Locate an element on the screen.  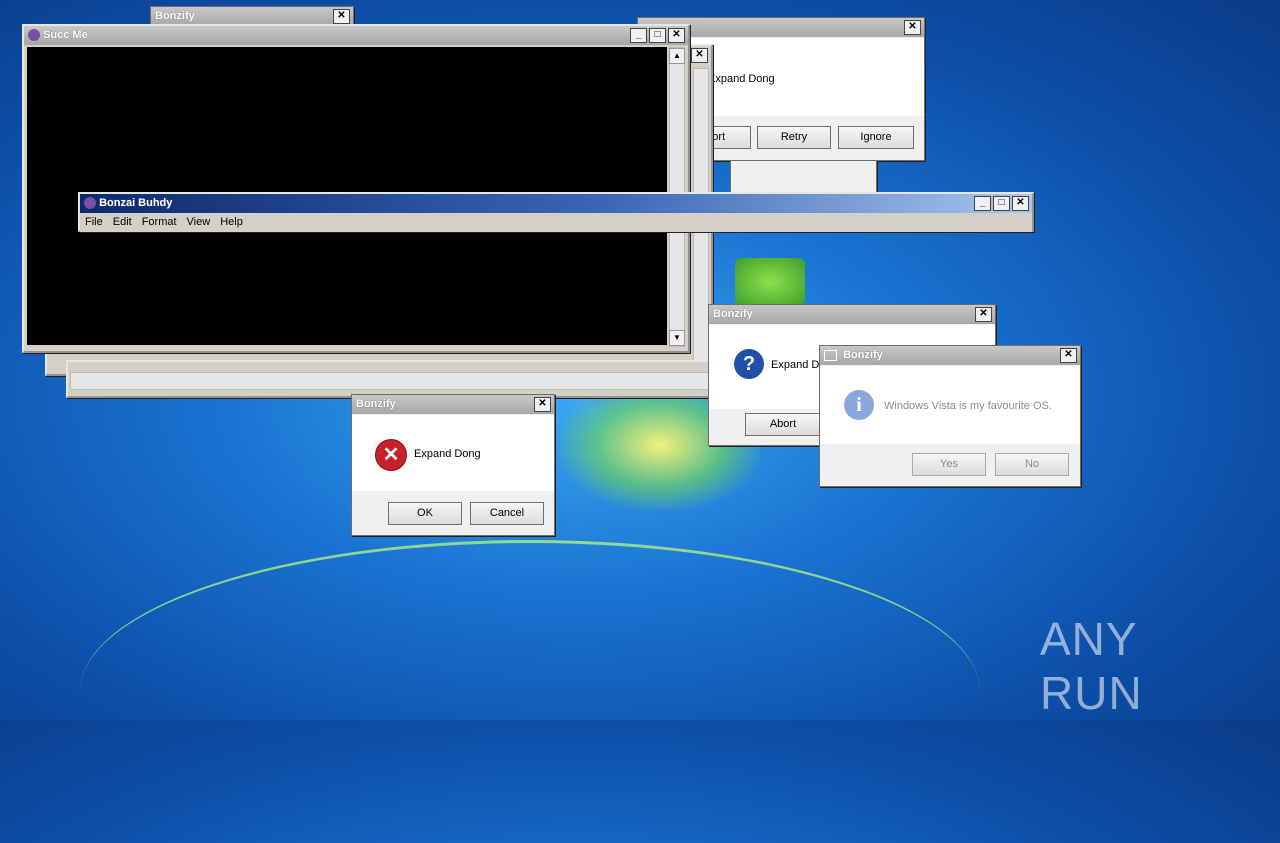
title-bar: Bonzai Buhdy _ □ ✕ is located at coordinates (556, 203).